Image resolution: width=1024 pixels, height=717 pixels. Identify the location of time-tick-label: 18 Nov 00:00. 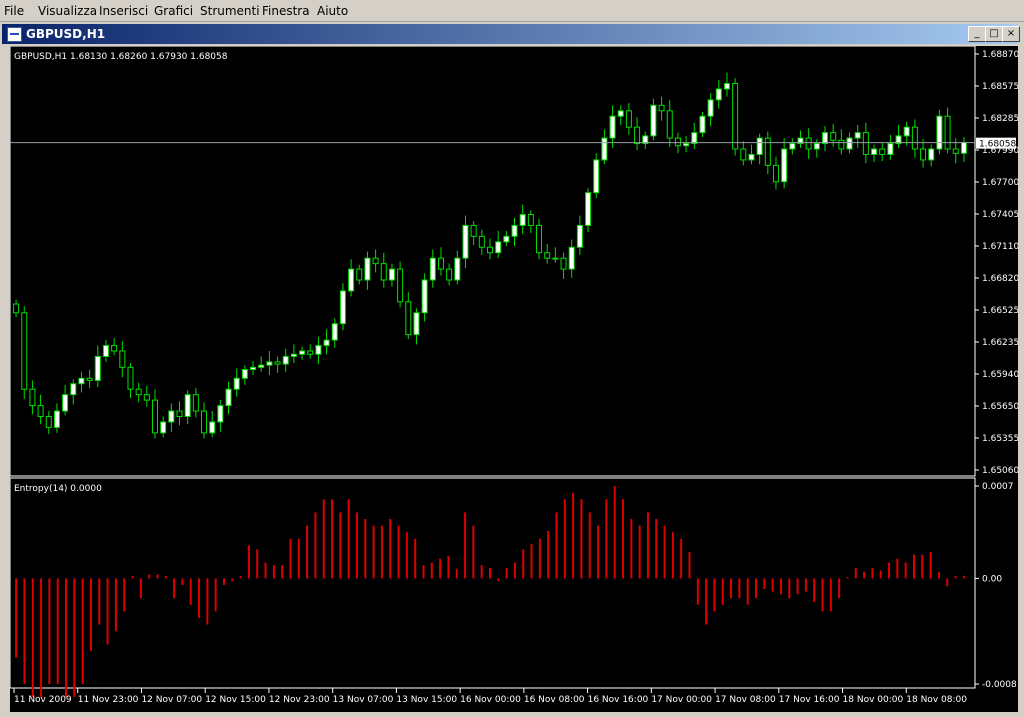
(873, 700).